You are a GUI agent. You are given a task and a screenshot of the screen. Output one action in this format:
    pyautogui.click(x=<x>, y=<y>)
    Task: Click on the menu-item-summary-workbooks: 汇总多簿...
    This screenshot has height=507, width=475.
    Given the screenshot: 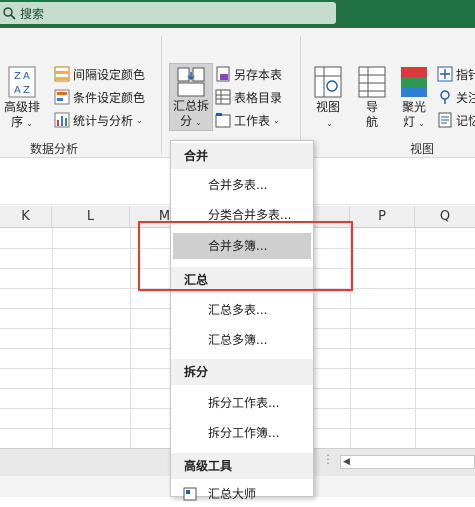 What is the action you would take?
    pyautogui.click(x=242, y=340)
    